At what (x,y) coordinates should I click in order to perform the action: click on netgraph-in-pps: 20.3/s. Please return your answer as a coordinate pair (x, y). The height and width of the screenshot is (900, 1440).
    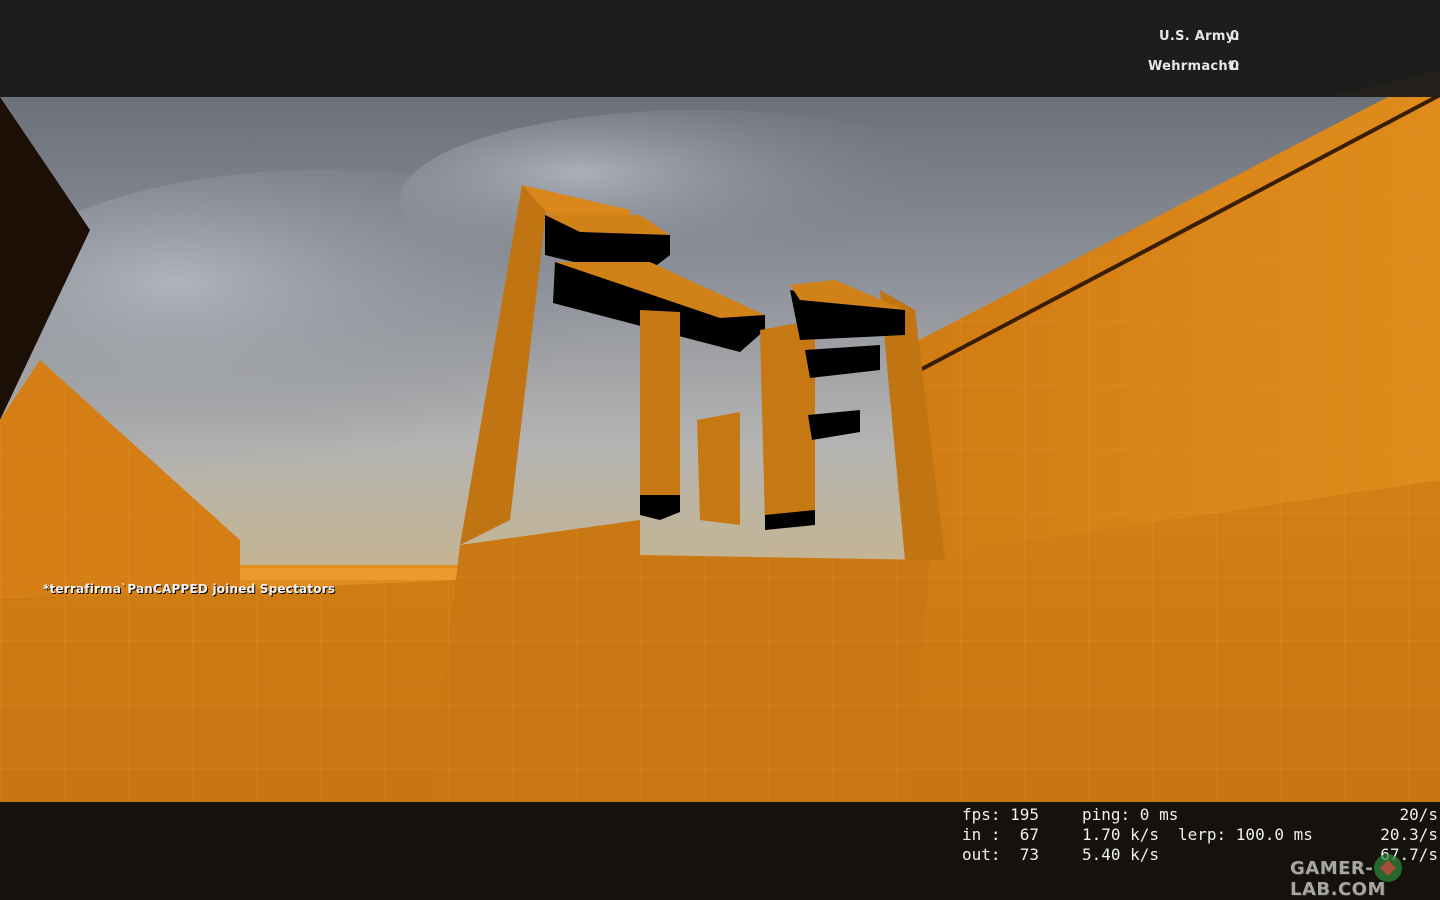
    Looking at the image, I should click on (1409, 834).